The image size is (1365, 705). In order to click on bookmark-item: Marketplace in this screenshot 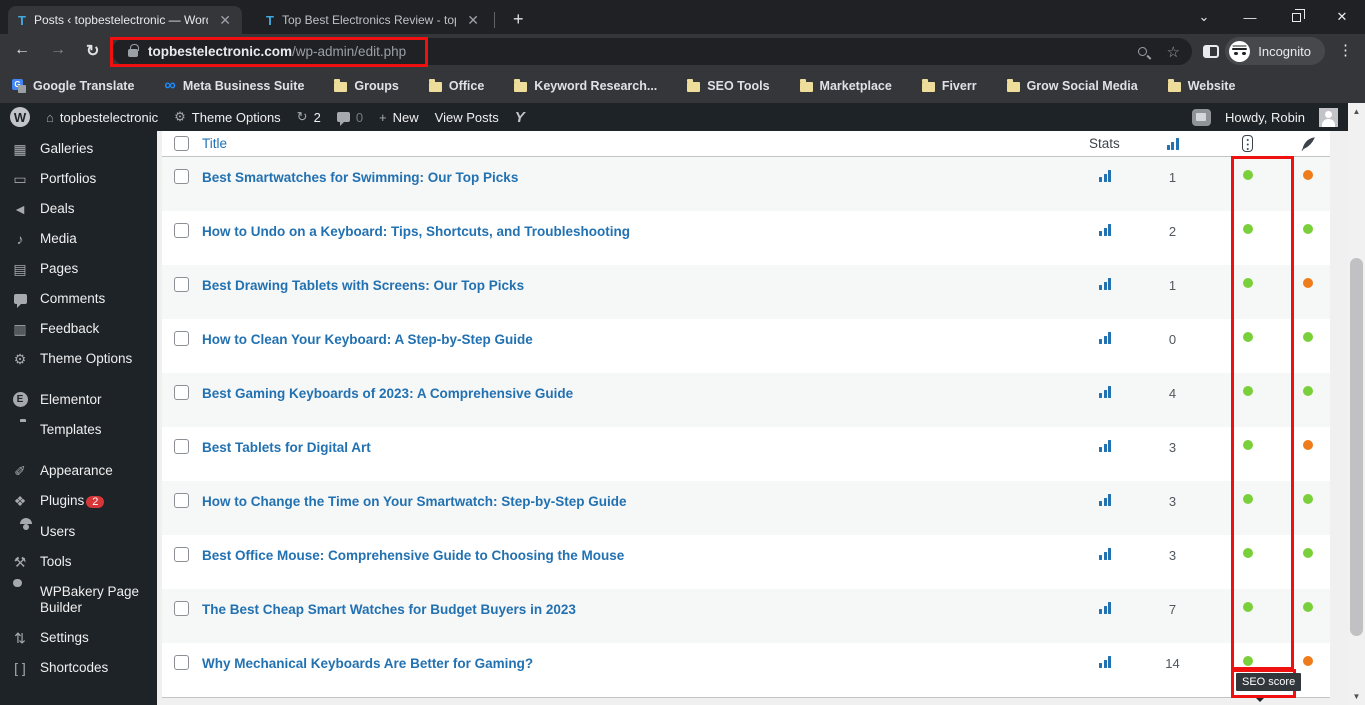, I will do `click(845, 86)`.